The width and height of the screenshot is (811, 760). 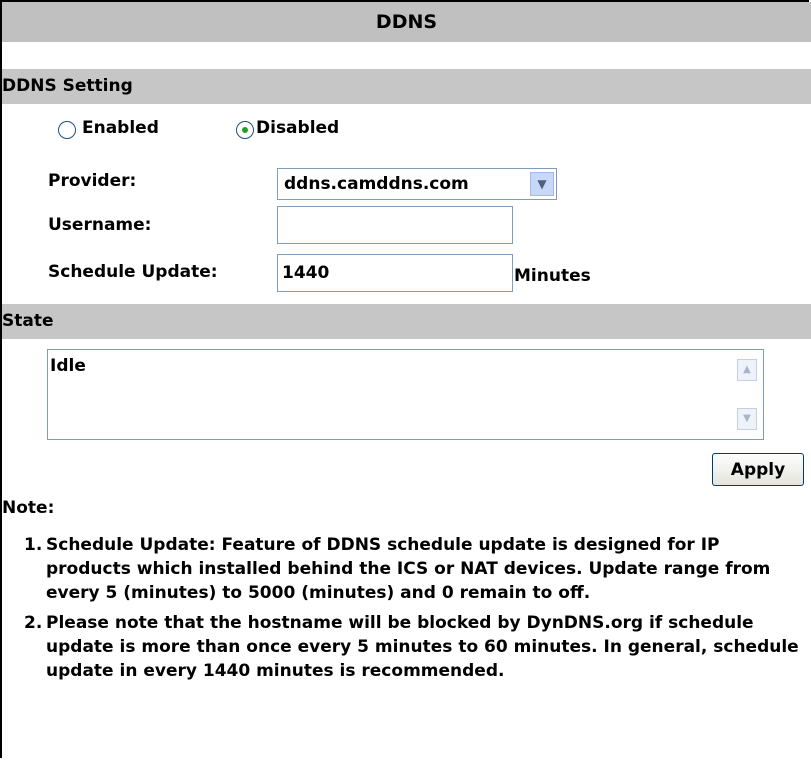 I want to click on chevron-down-icon: ▼, so click(x=542, y=184).